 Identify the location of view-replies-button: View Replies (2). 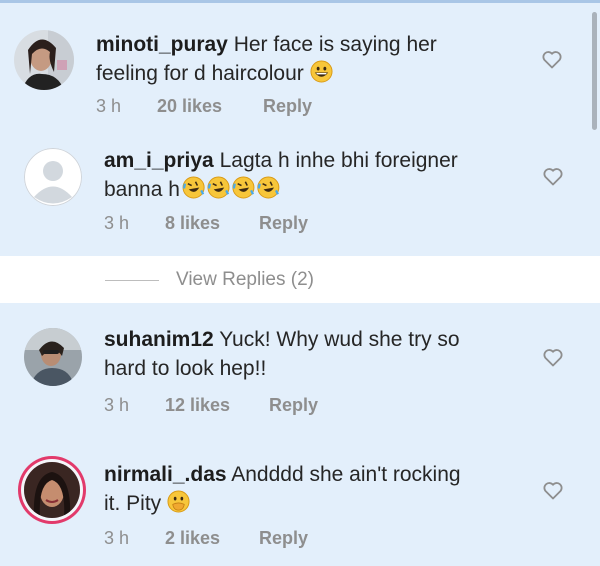
(245, 280).